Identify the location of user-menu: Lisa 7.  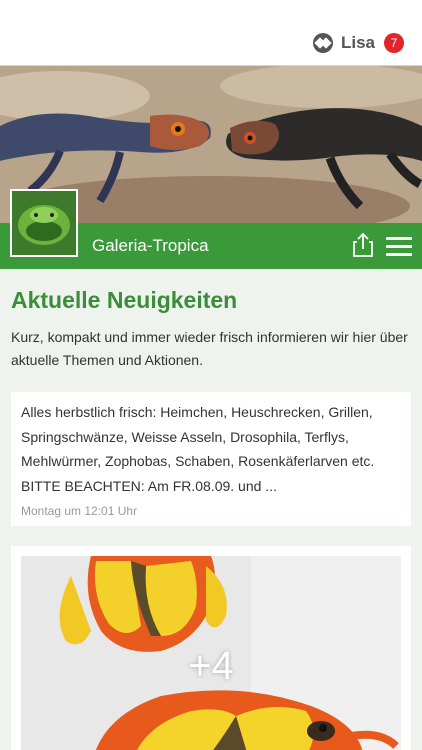
(358, 43).